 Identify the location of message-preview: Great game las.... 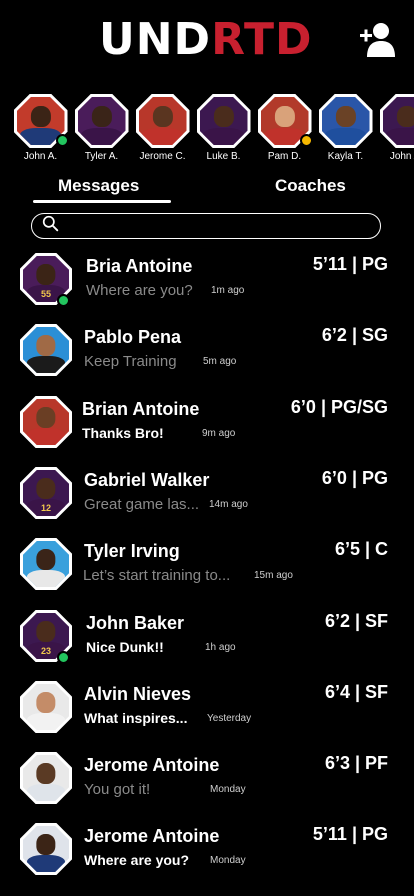
(142, 504).